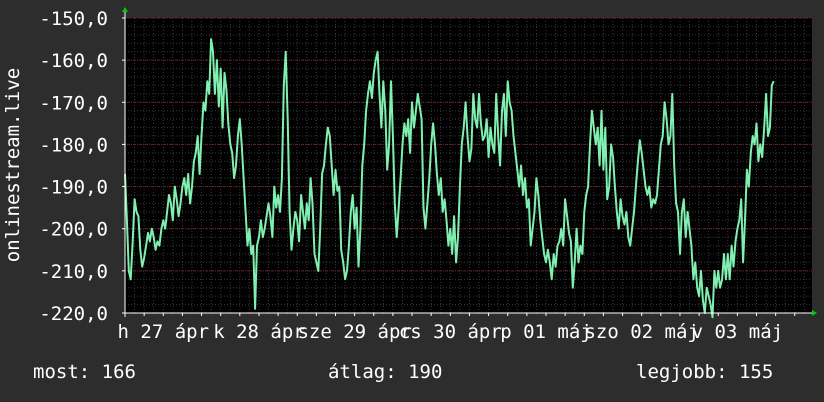  What do you see at coordinates (73, 145) in the screenshot?
I see `y-tick-label: -180,0` at bounding box center [73, 145].